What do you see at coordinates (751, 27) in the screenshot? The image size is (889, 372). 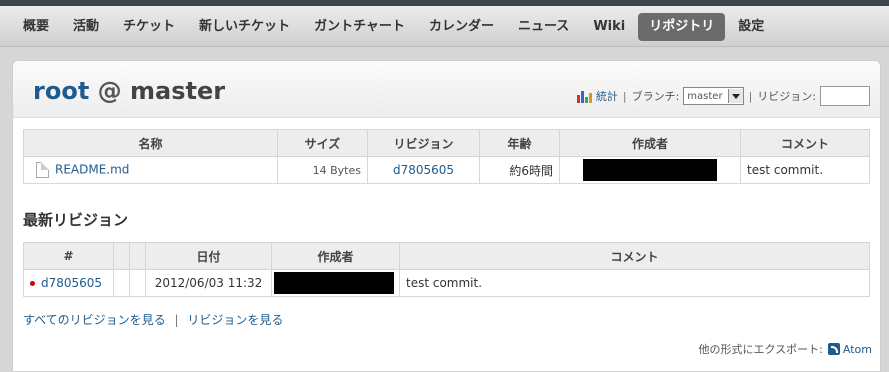 I see `tab-settings: 設定` at bounding box center [751, 27].